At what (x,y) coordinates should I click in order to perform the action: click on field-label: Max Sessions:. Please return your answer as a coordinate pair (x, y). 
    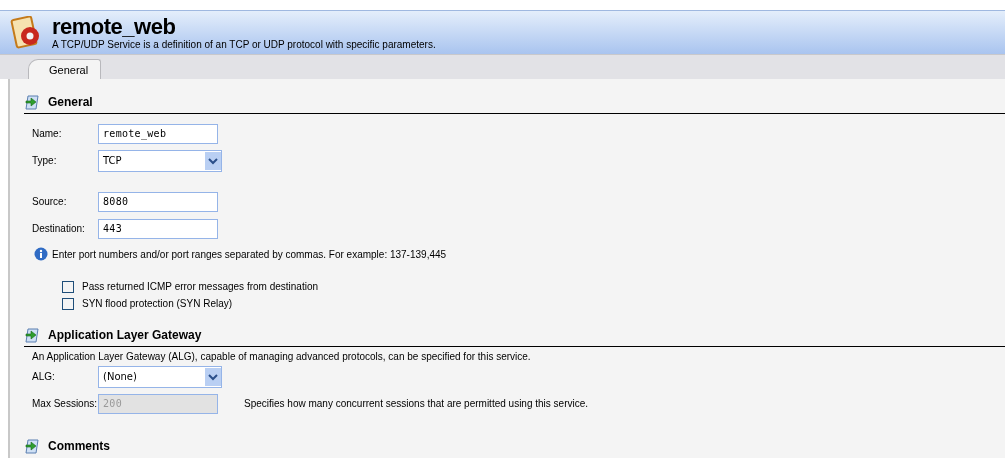
    Looking at the image, I should click on (65, 403).